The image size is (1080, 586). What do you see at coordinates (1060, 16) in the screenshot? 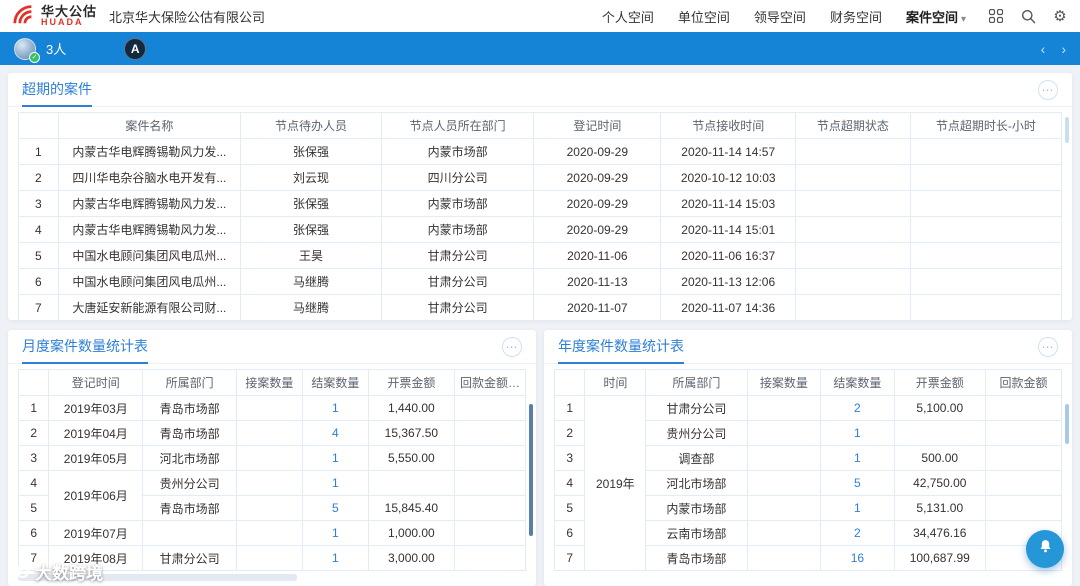
I see `gear-icon: ⚙` at bounding box center [1060, 16].